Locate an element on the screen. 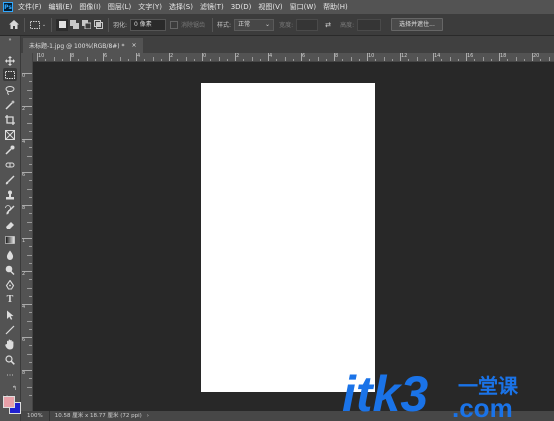 This screenshot has height=421, width=554. menu-layer: 图层(L) is located at coordinates (119, 7).